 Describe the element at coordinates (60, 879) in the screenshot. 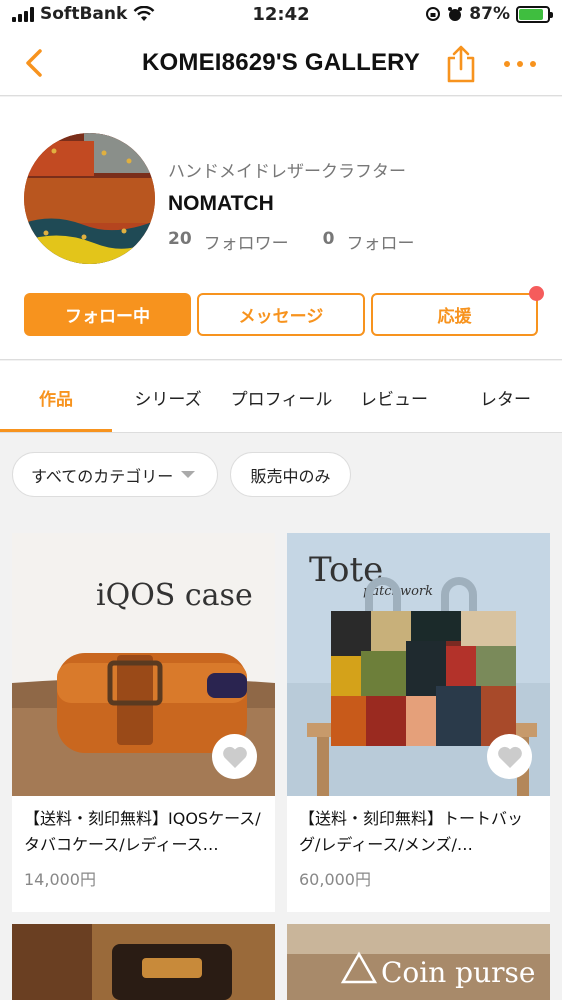

I see `product-price: 14,000円` at that location.